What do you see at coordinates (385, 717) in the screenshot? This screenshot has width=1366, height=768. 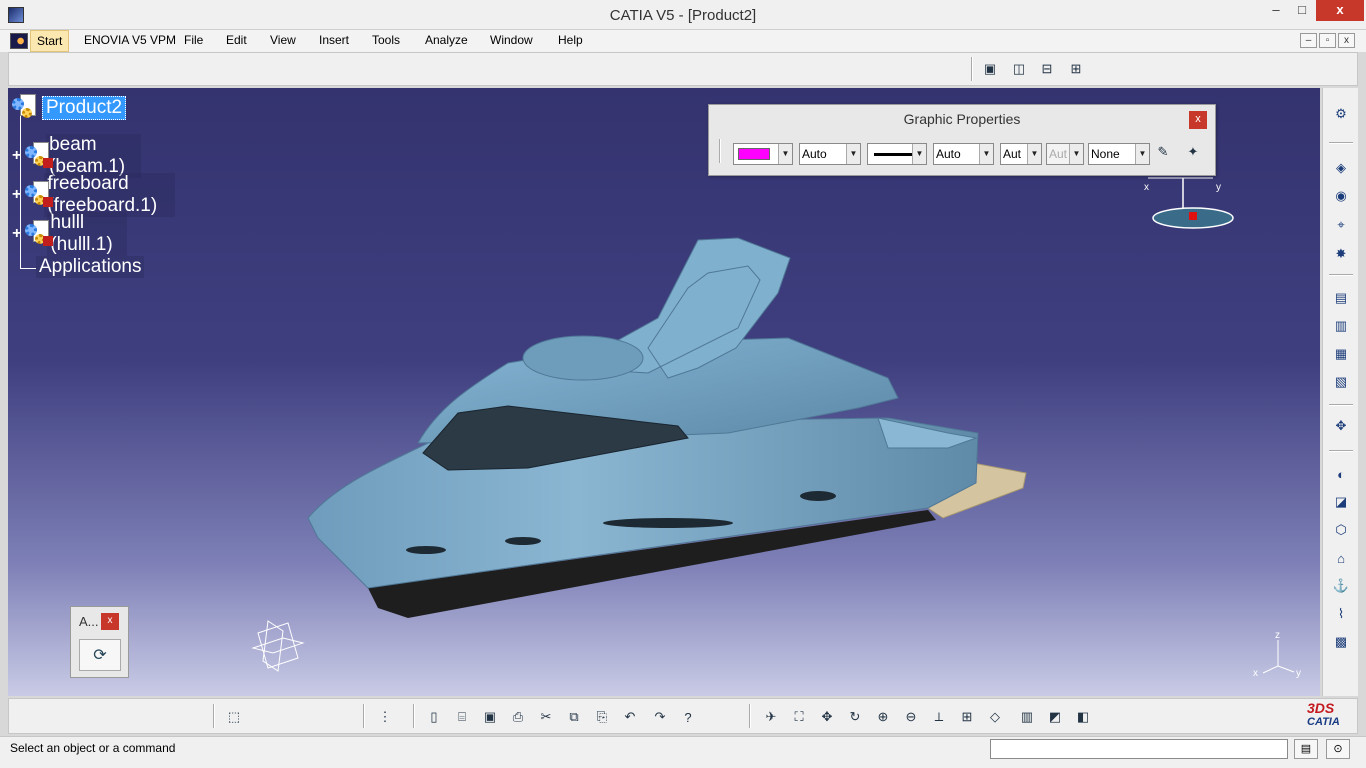 I see `grid-select-icon: ⋮` at bounding box center [385, 717].